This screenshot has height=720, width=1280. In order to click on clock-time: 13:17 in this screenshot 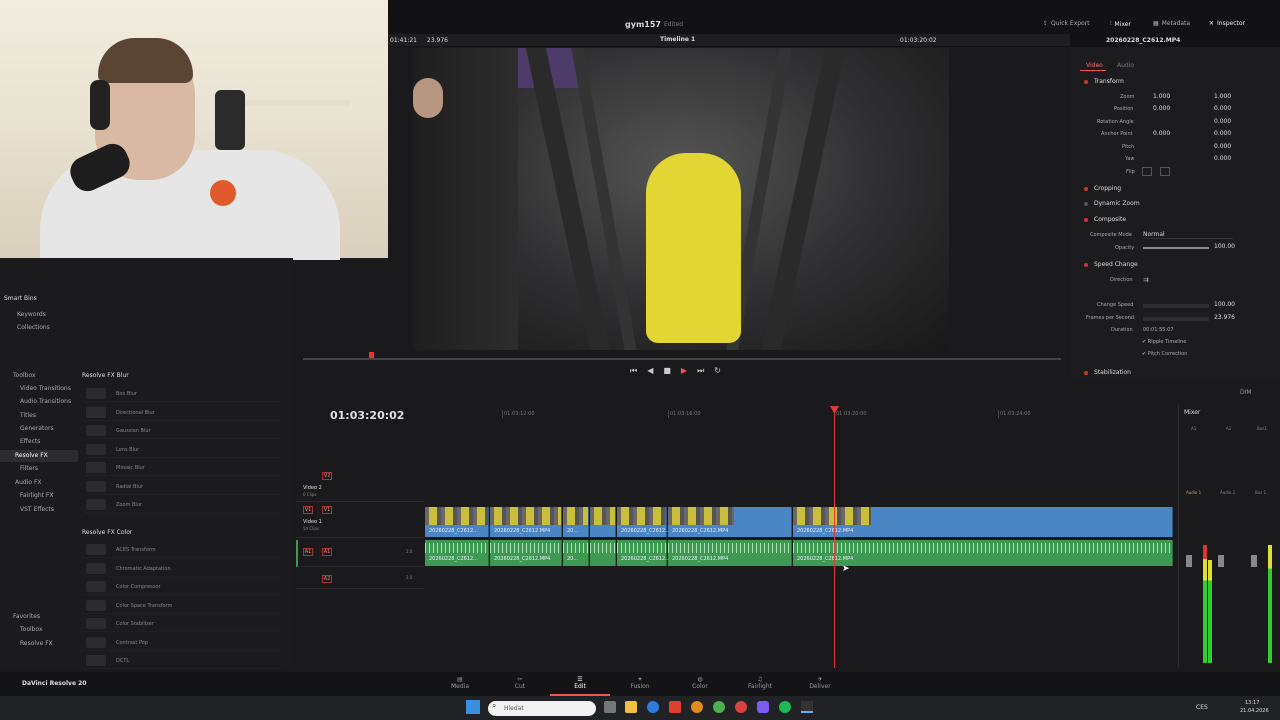, I will do `click(1252, 703)`.